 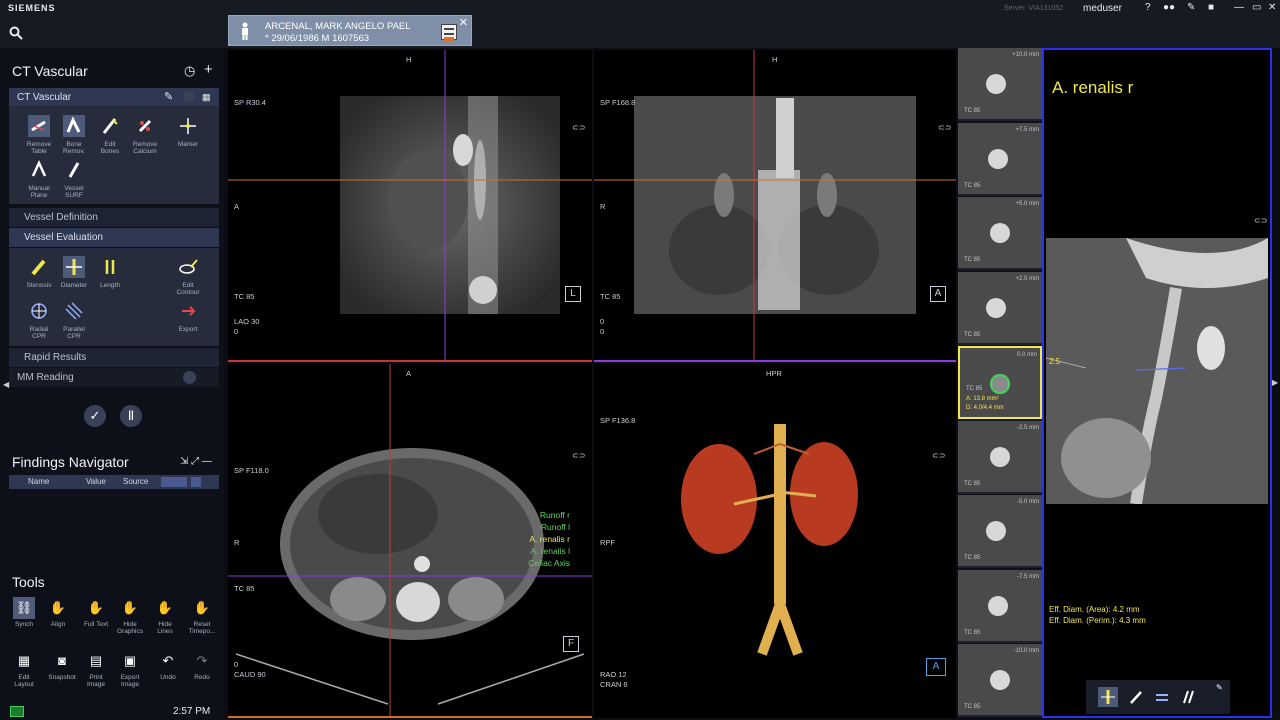 I want to click on clock-add-icon: ◷, so click(x=189, y=71).